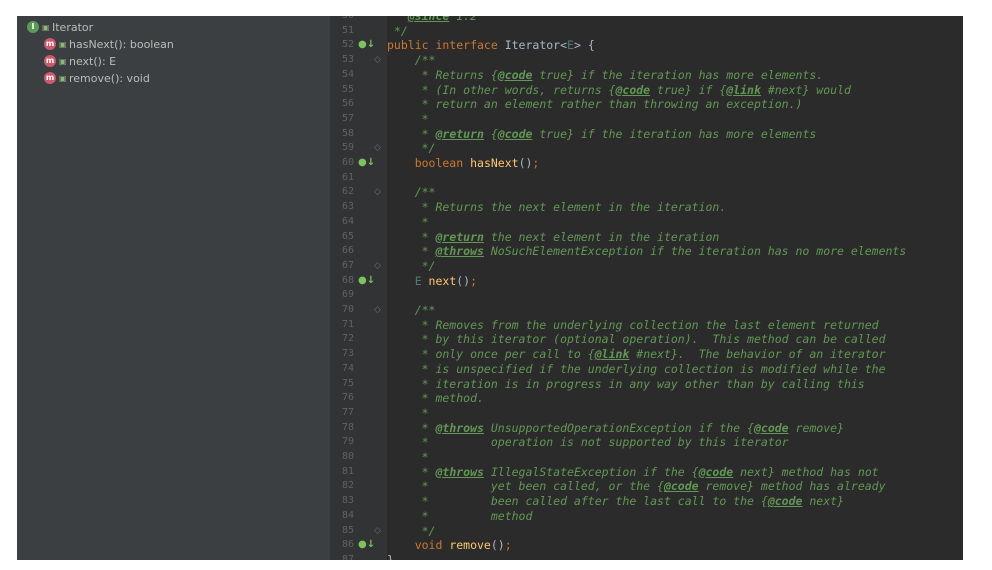 The width and height of the screenshot is (992, 570). What do you see at coordinates (347, 30) in the screenshot?
I see `line-number: 51` at bounding box center [347, 30].